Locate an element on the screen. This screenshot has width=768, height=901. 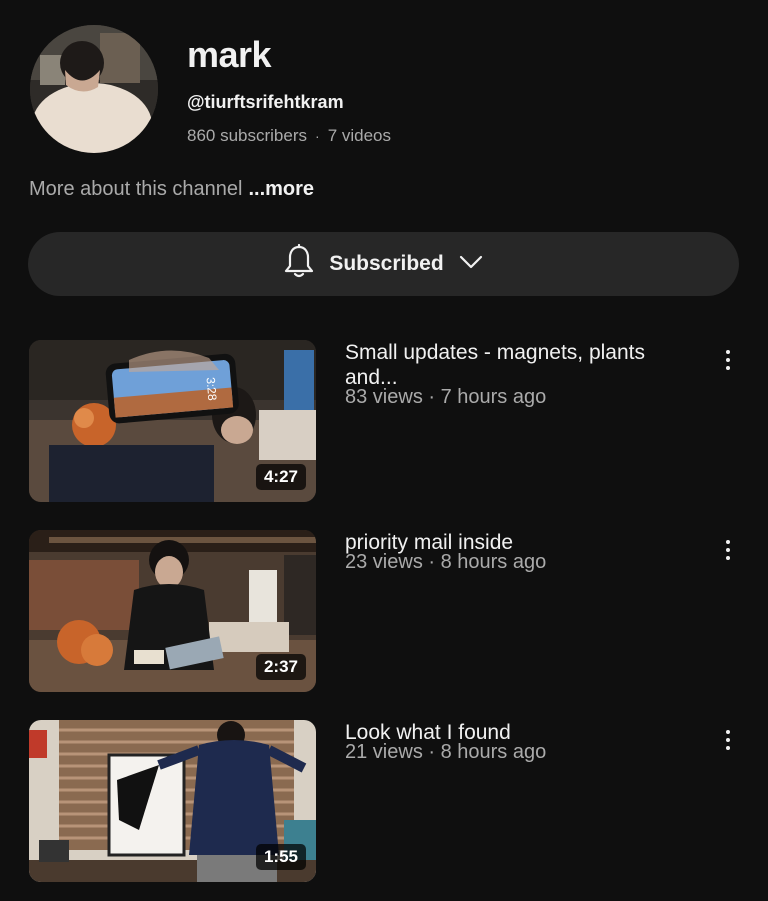
subscriber-count: 860 subscribers is located at coordinates (247, 135).